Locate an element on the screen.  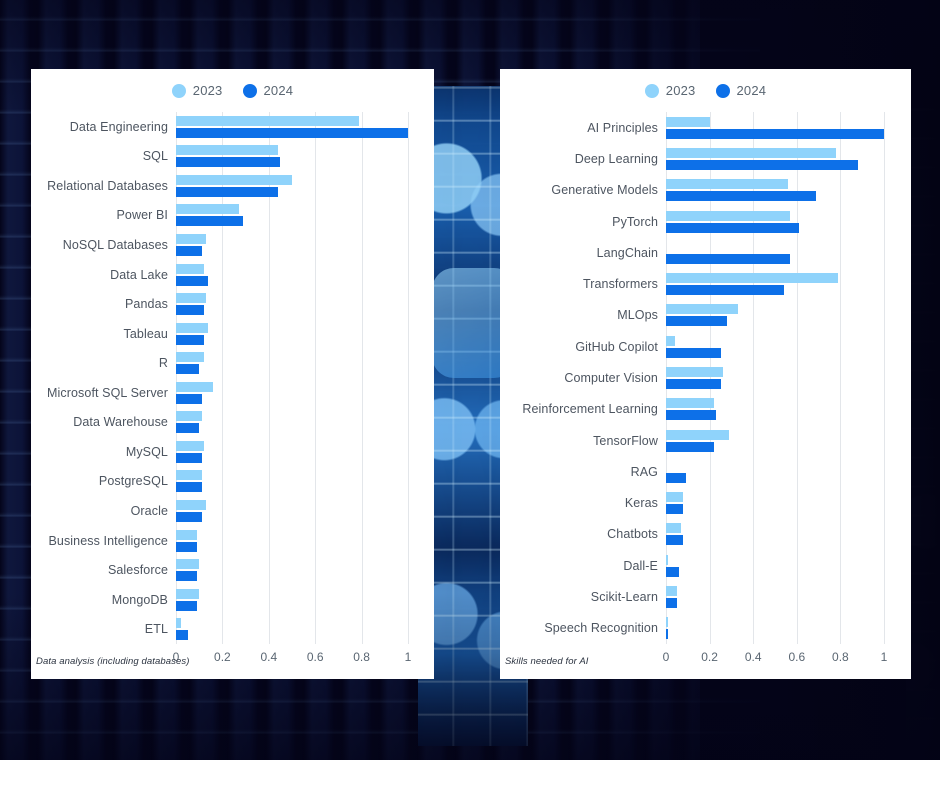
bar-group: ETL is located at coordinates (276, 629).